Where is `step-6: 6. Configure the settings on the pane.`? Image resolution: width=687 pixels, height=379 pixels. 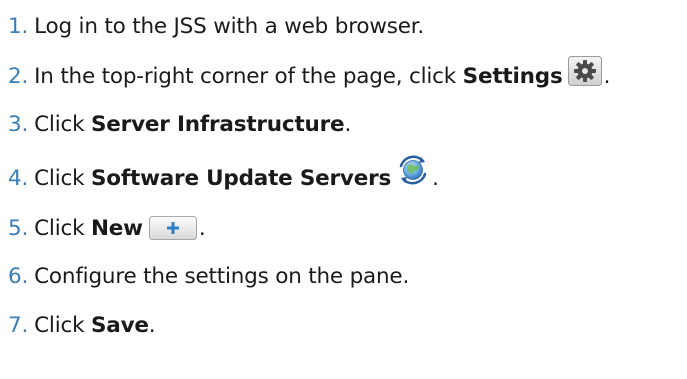 step-6: 6. Configure the settings on the pane. is located at coordinates (208, 276).